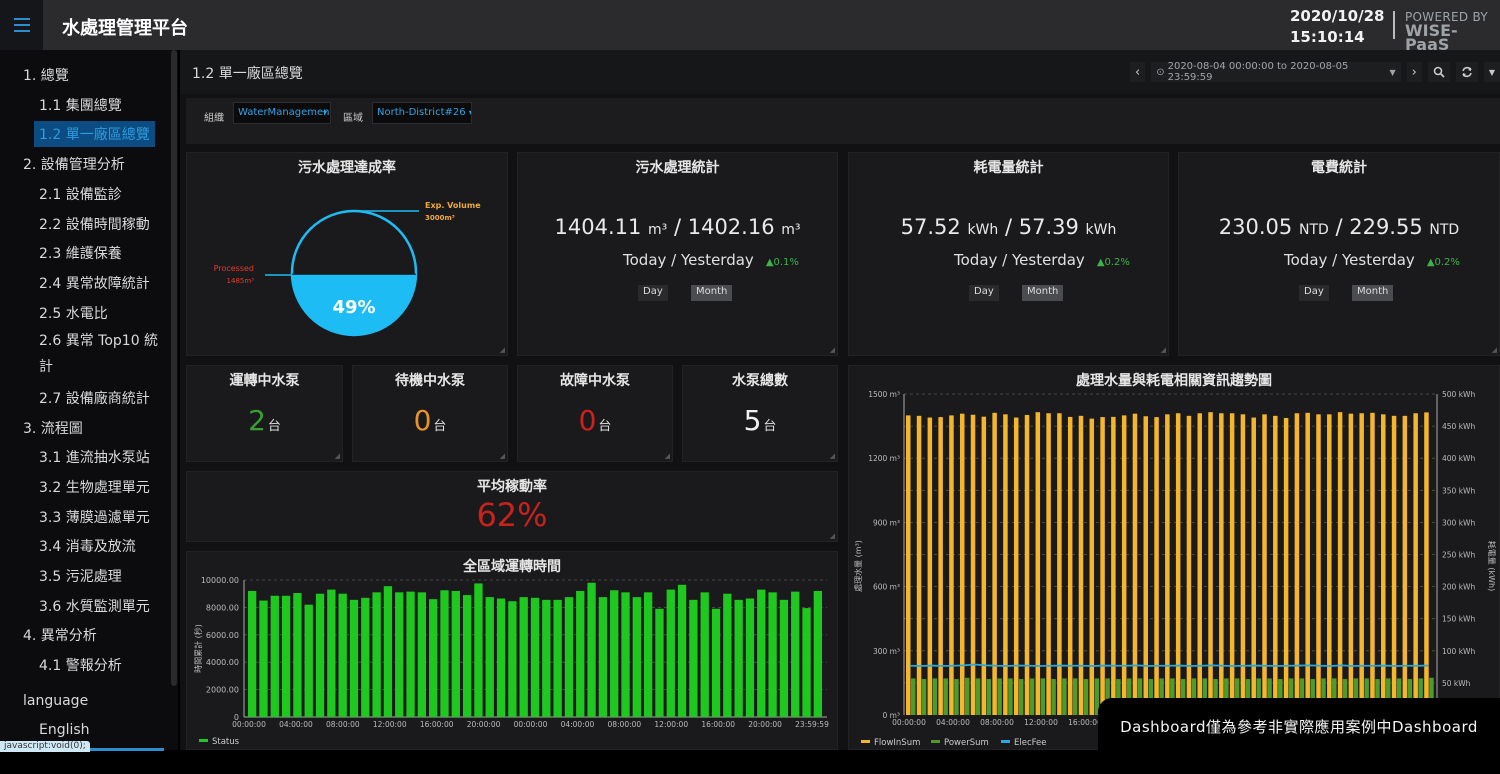 The height and width of the screenshot is (774, 1500). I want to click on sidebar-item-membrane-filtration: 3.3 薄膜過濾單元, so click(94, 517).